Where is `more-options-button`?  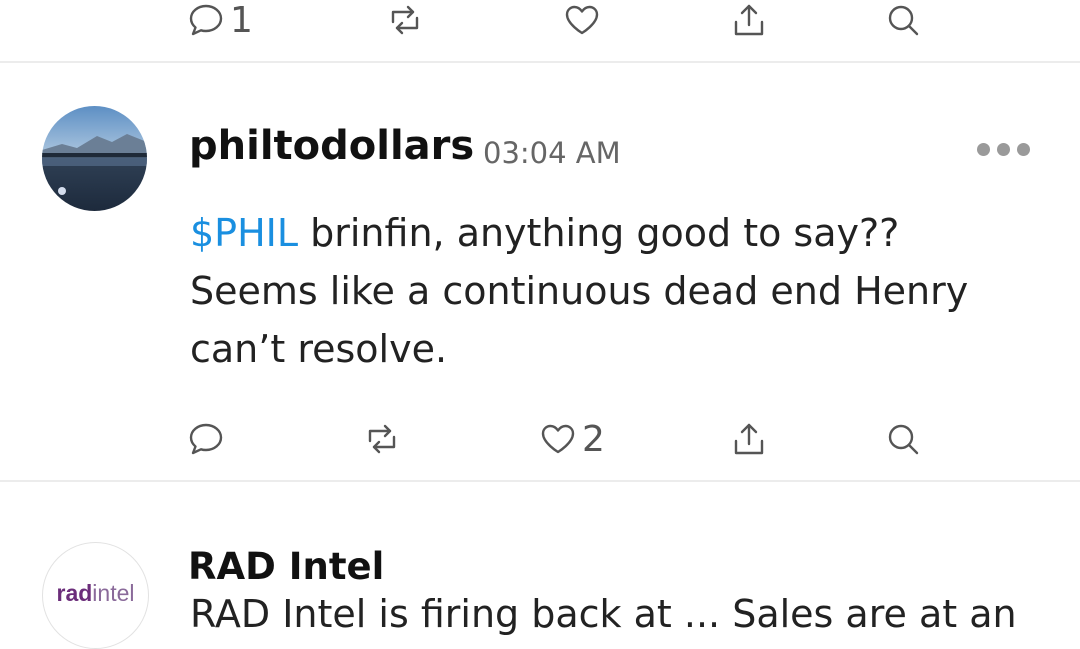
more-options-button is located at coordinates (1003, 149).